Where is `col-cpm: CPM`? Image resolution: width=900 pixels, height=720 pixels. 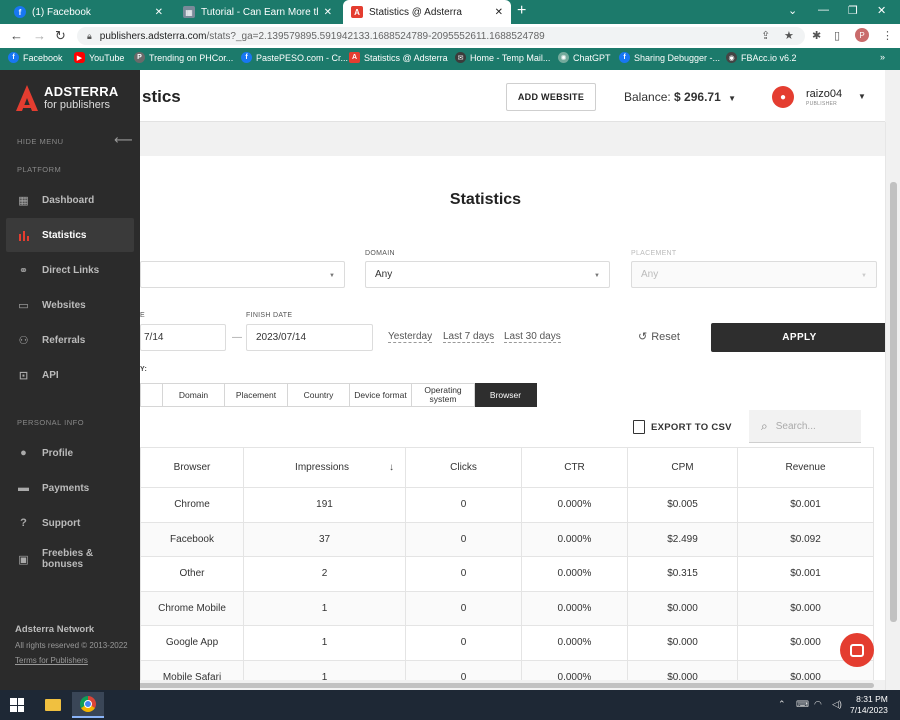 col-cpm: CPM is located at coordinates (682, 467).